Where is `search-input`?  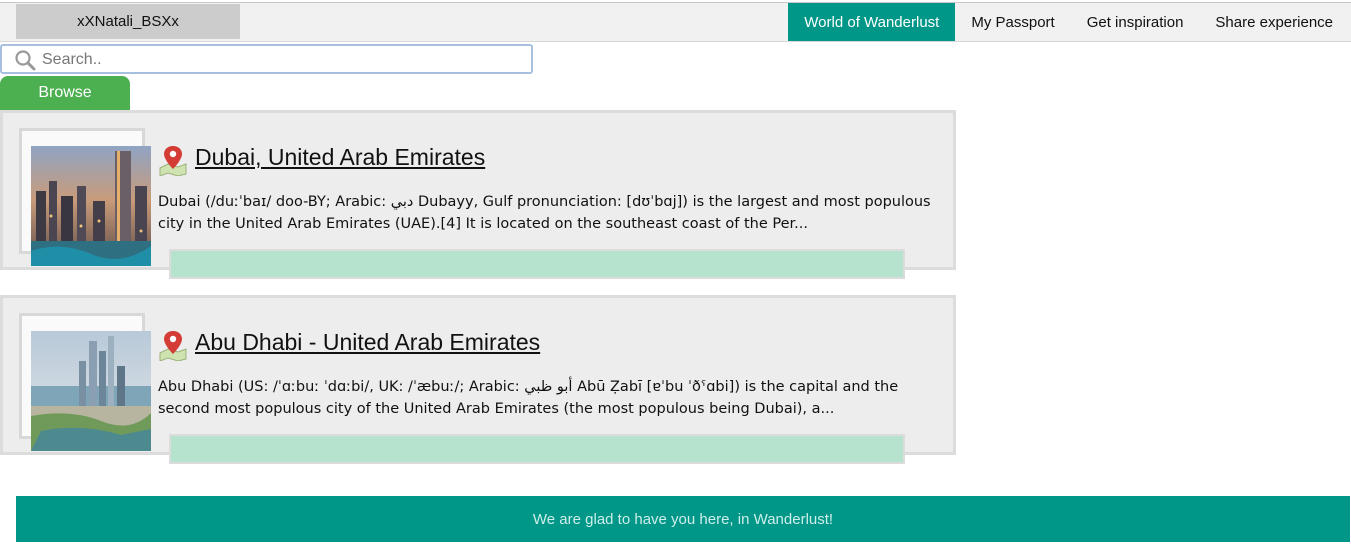 search-input is located at coordinates (282, 60).